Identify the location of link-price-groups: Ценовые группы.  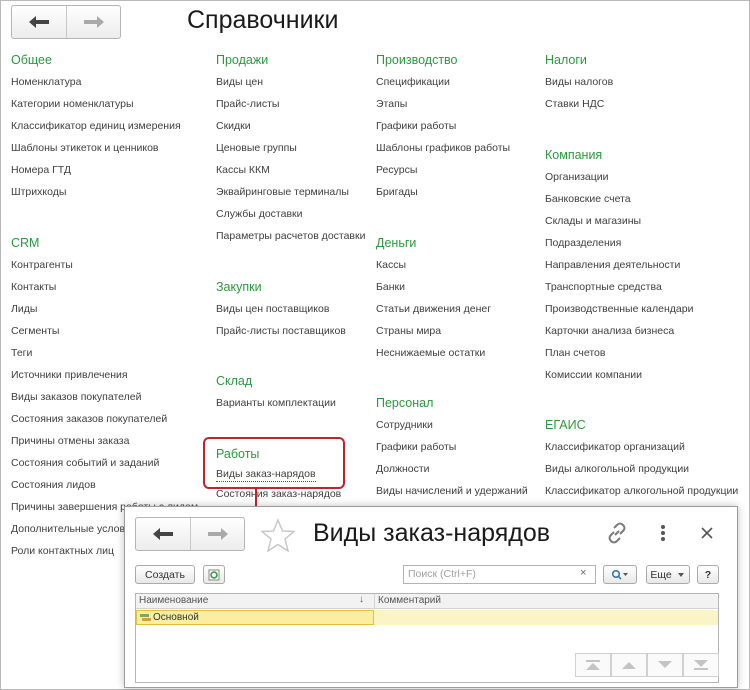
(290, 148).